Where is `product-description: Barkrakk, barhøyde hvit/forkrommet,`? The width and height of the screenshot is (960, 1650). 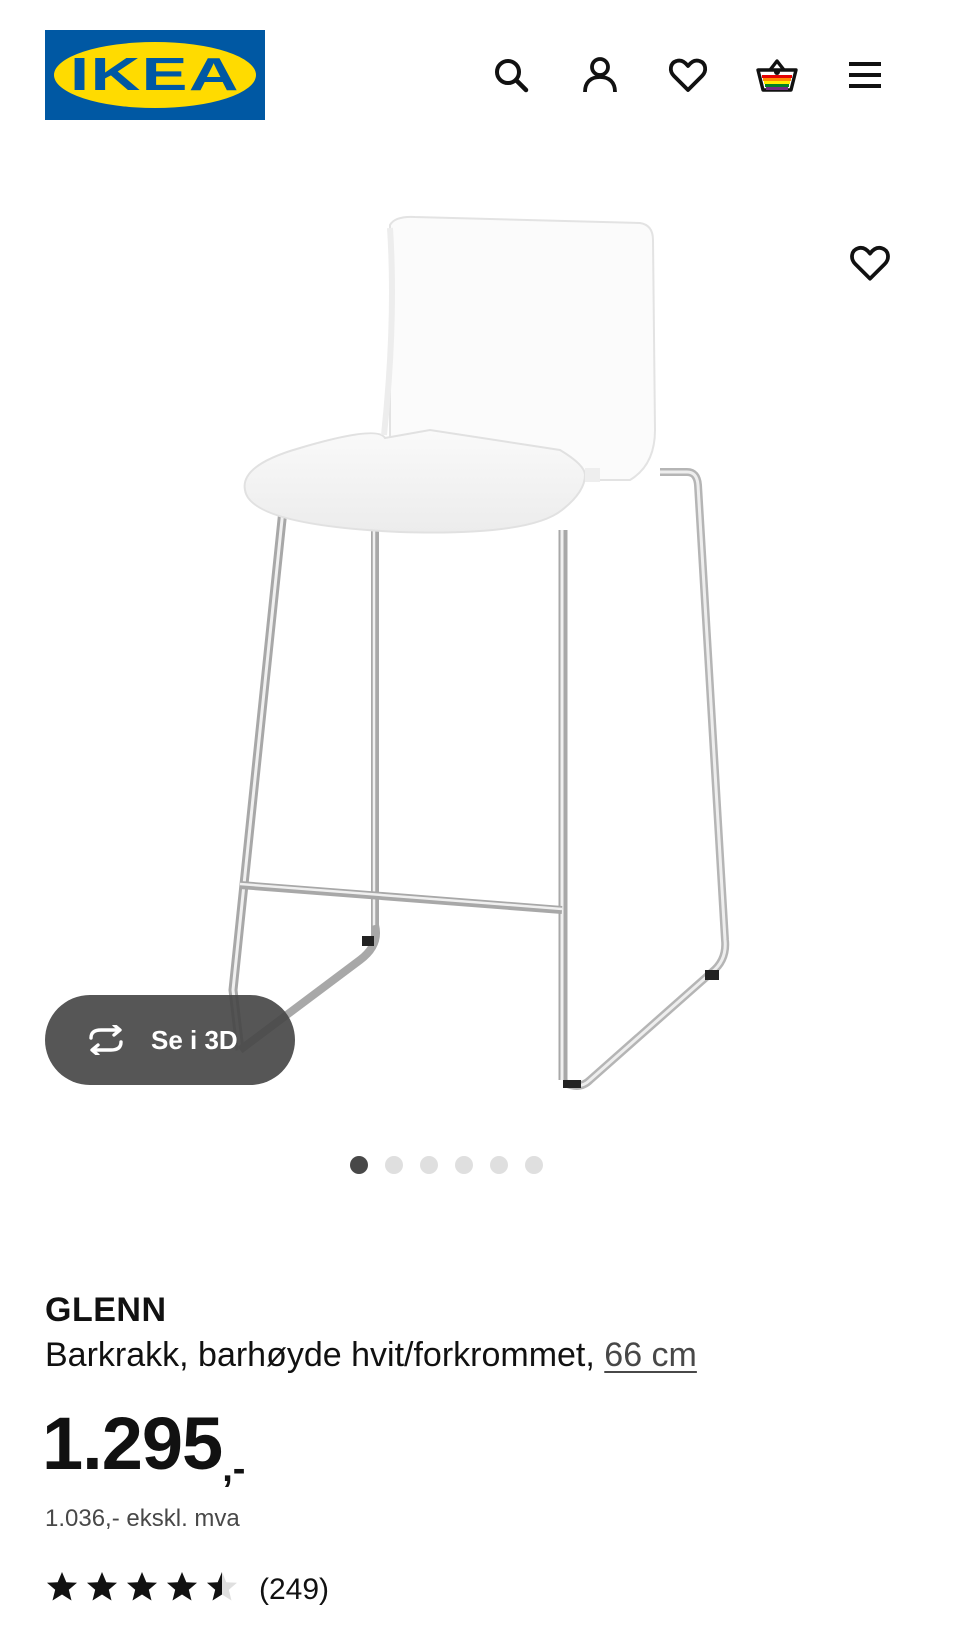
product-description: Barkrakk, barhøyde hvit/forkrommet, is located at coordinates (320, 1355).